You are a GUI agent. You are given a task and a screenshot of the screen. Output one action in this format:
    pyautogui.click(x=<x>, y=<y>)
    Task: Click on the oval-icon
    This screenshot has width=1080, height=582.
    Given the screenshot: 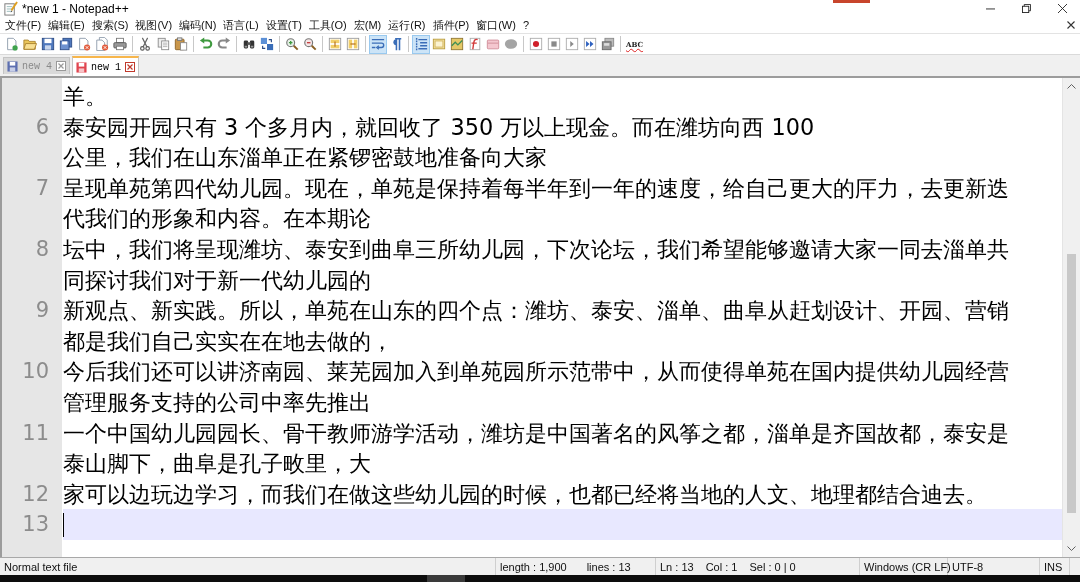 What is the action you would take?
    pyautogui.click(x=511, y=44)
    